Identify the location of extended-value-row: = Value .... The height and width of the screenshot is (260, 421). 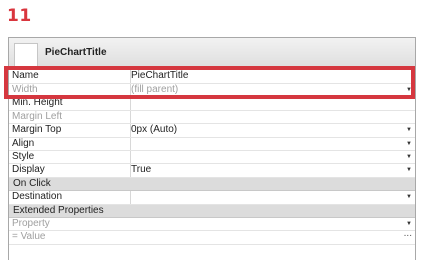
(212, 236).